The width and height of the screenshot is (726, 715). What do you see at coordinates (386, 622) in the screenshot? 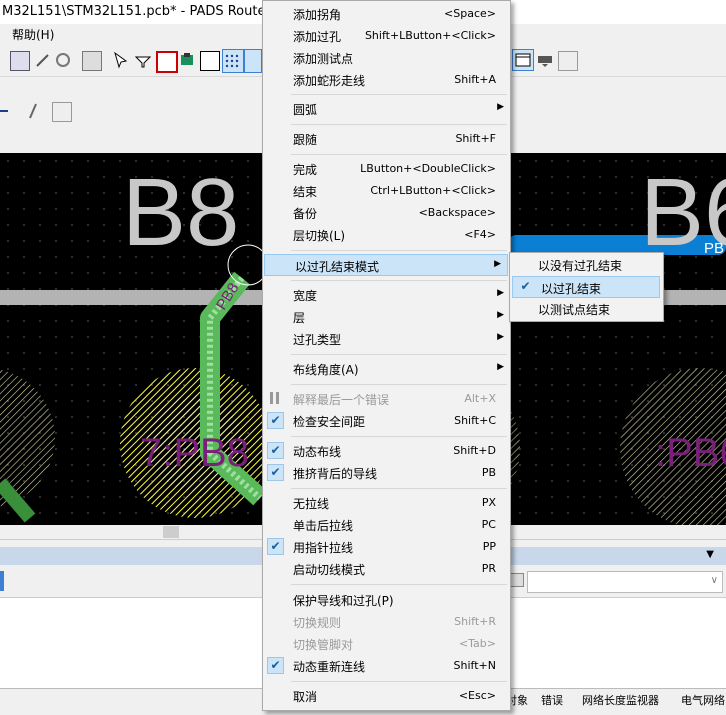
I see `menu-item-toggle-rules: 切换规则 Shift+R` at bounding box center [386, 622].